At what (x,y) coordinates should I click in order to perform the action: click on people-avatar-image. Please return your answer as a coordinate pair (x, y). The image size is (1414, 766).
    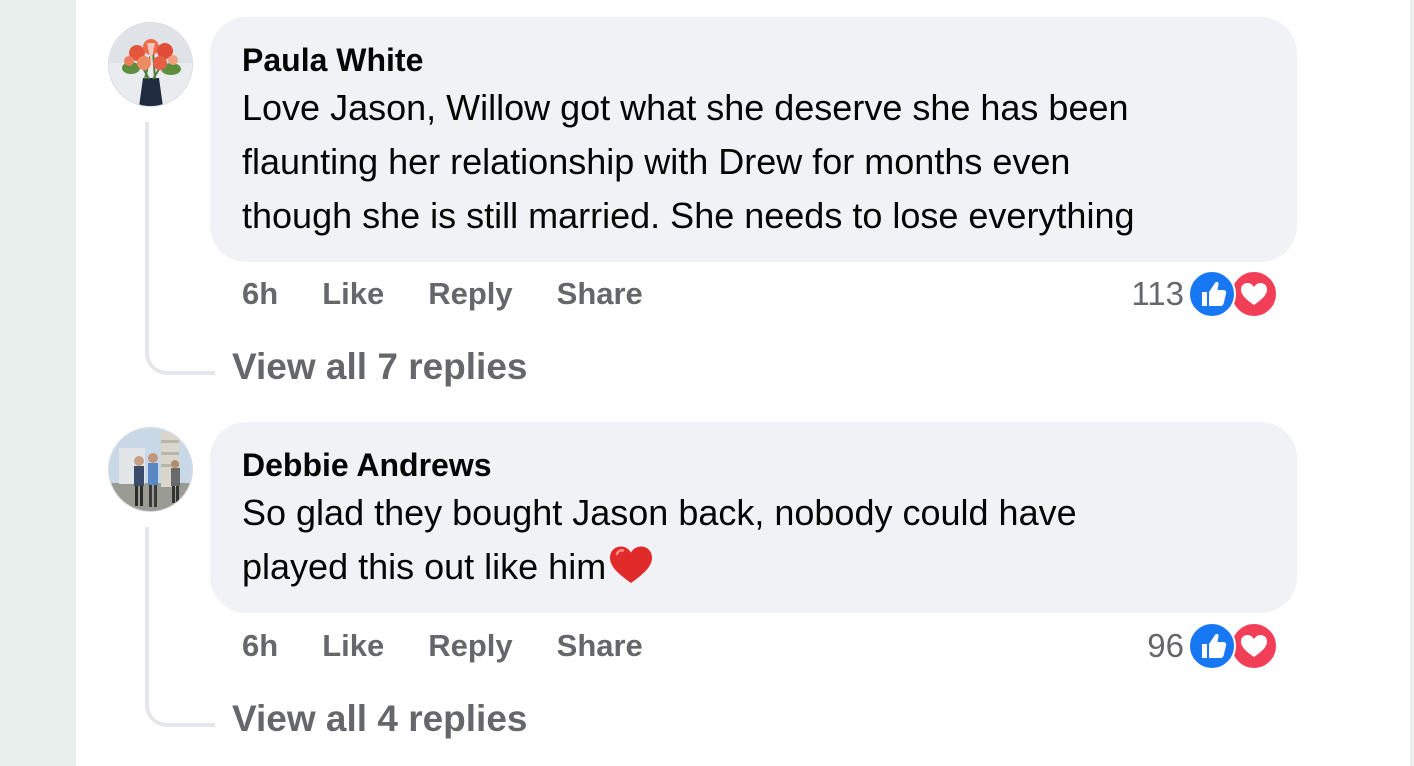
    Looking at the image, I should click on (150, 469).